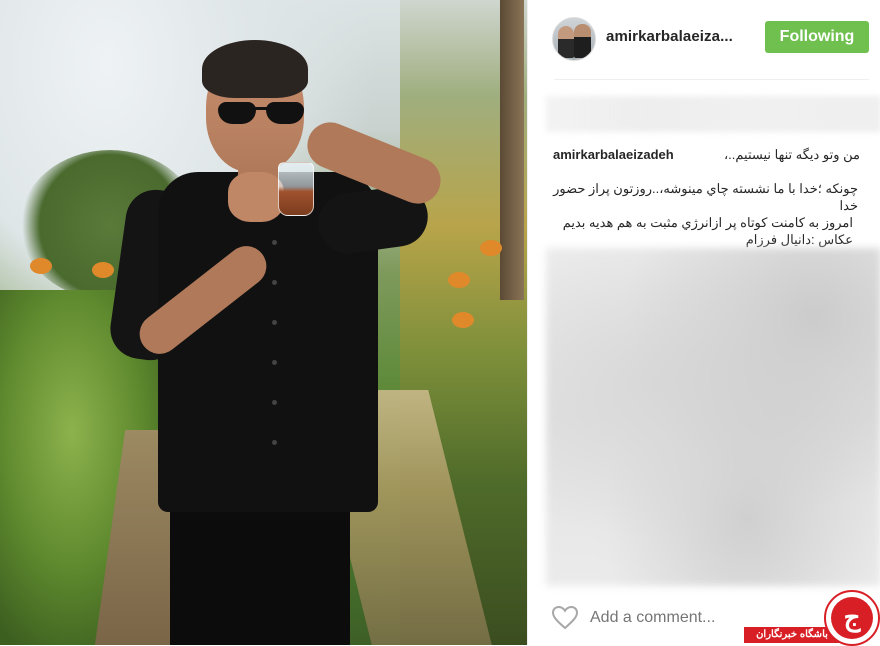 The height and width of the screenshot is (646, 880). Describe the element at coordinates (512, 150) in the screenshot. I see `photo-tree-trunk` at that location.